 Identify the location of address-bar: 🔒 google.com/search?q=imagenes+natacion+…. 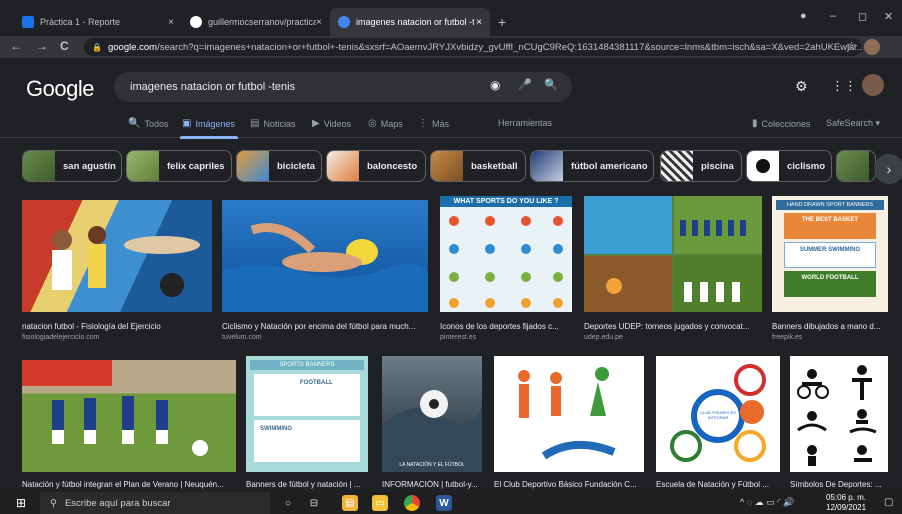
(473, 47).